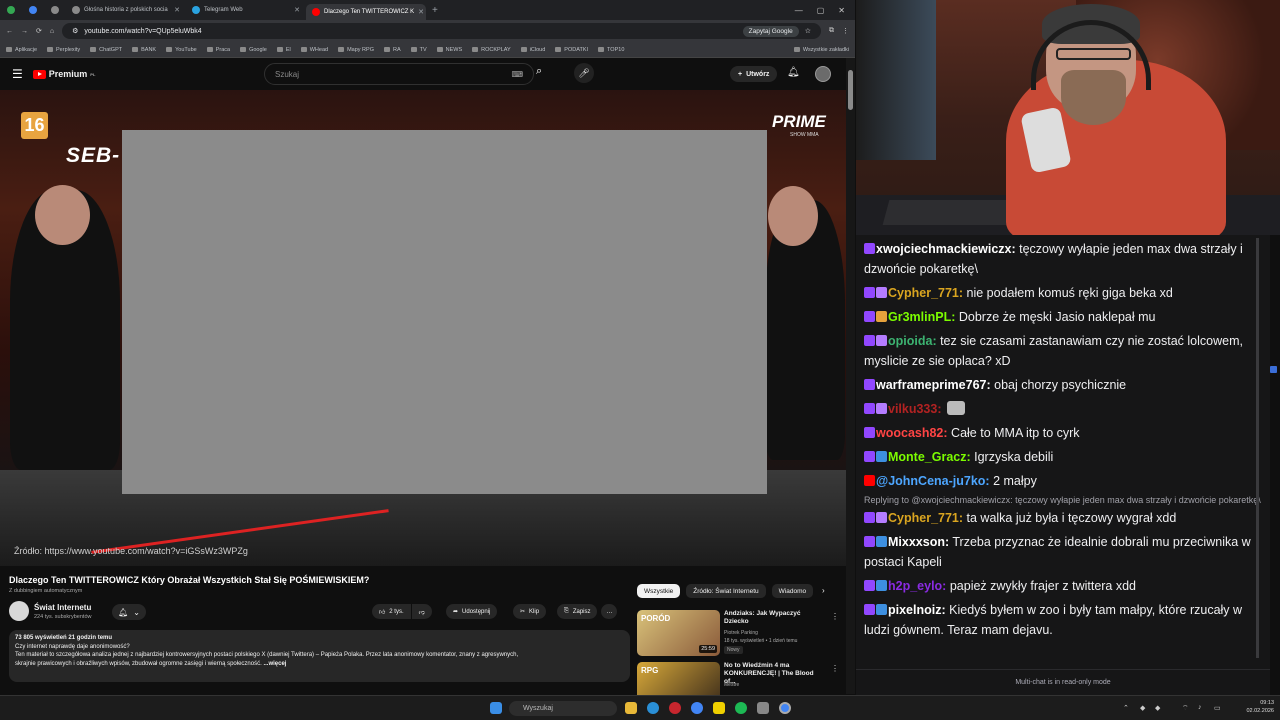 This screenshot has height=720, width=1280. Describe the element at coordinates (584, 73) in the screenshot. I see `voice-search-icon: 🎤︎` at that location.